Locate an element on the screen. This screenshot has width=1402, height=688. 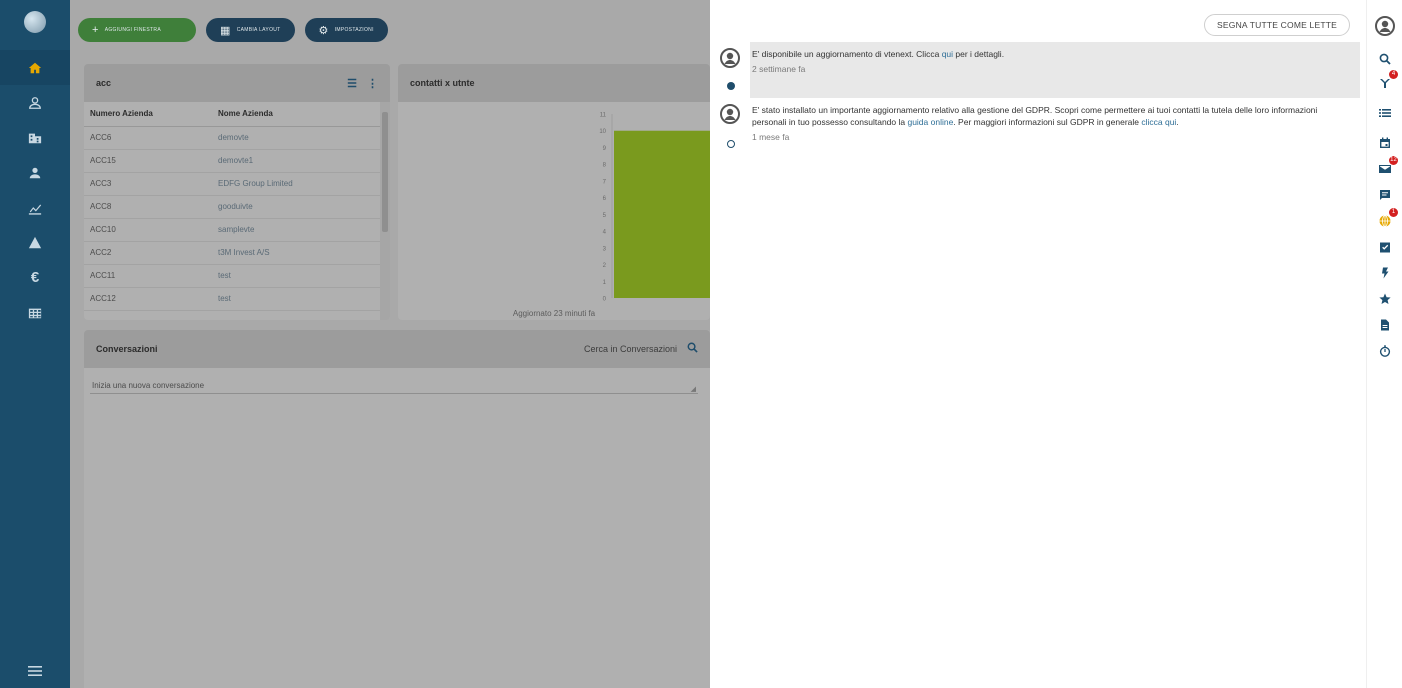
settings-button: ⚙ Impostazioni is located at coordinates (346, 30).